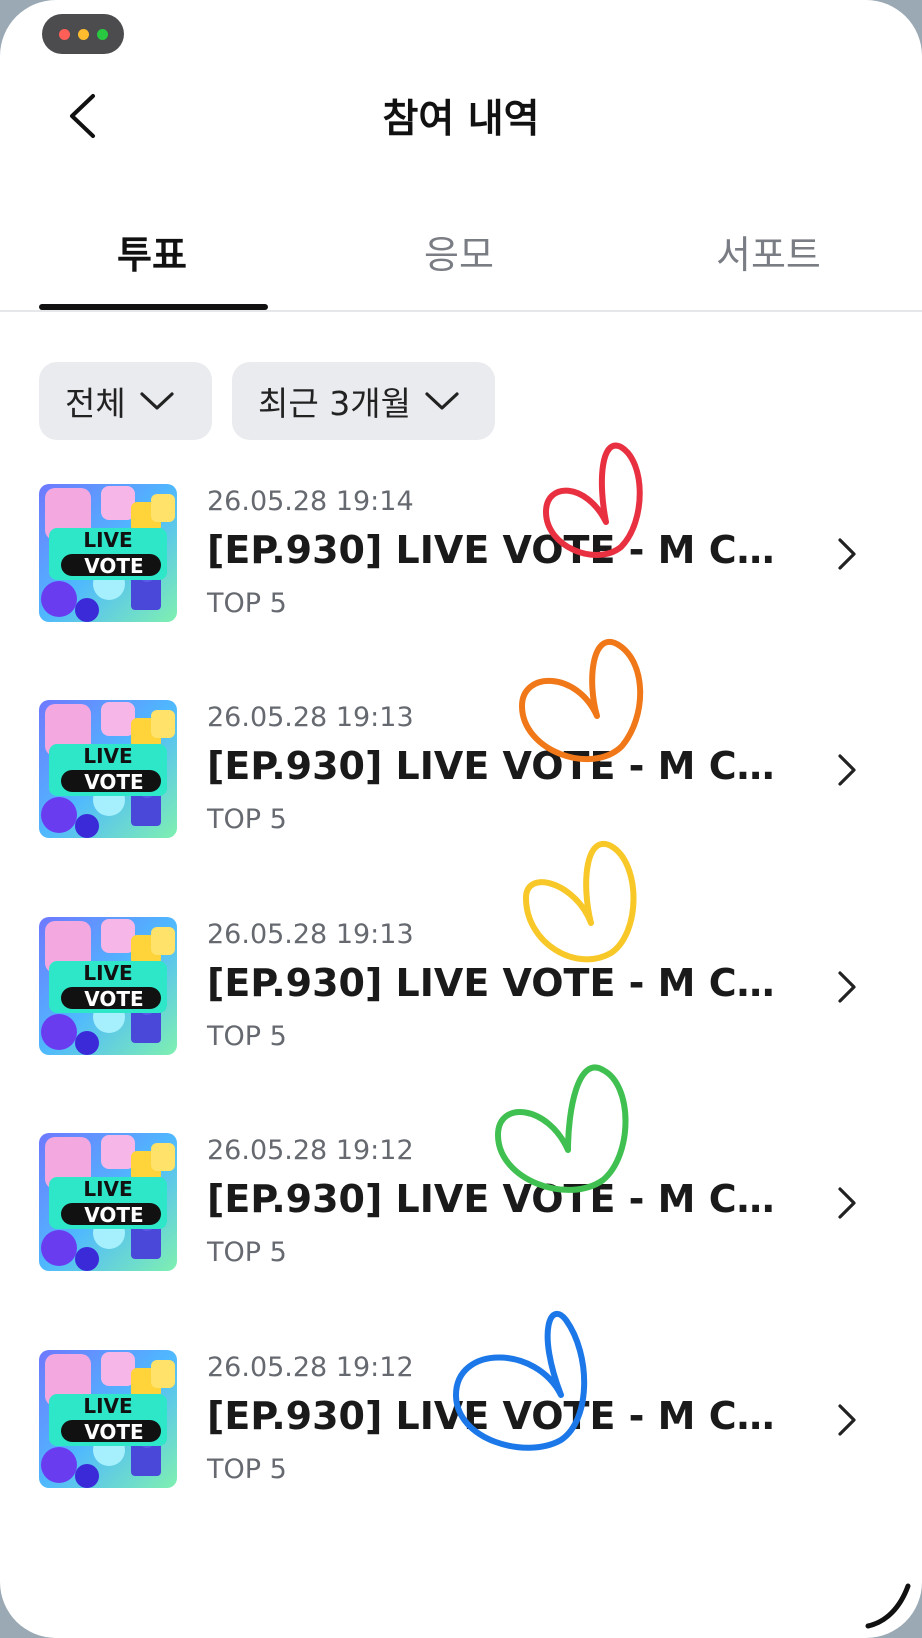  What do you see at coordinates (768, 251) in the screenshot?
I see `tab-support: 서포트` at bounding box center [768, 251].